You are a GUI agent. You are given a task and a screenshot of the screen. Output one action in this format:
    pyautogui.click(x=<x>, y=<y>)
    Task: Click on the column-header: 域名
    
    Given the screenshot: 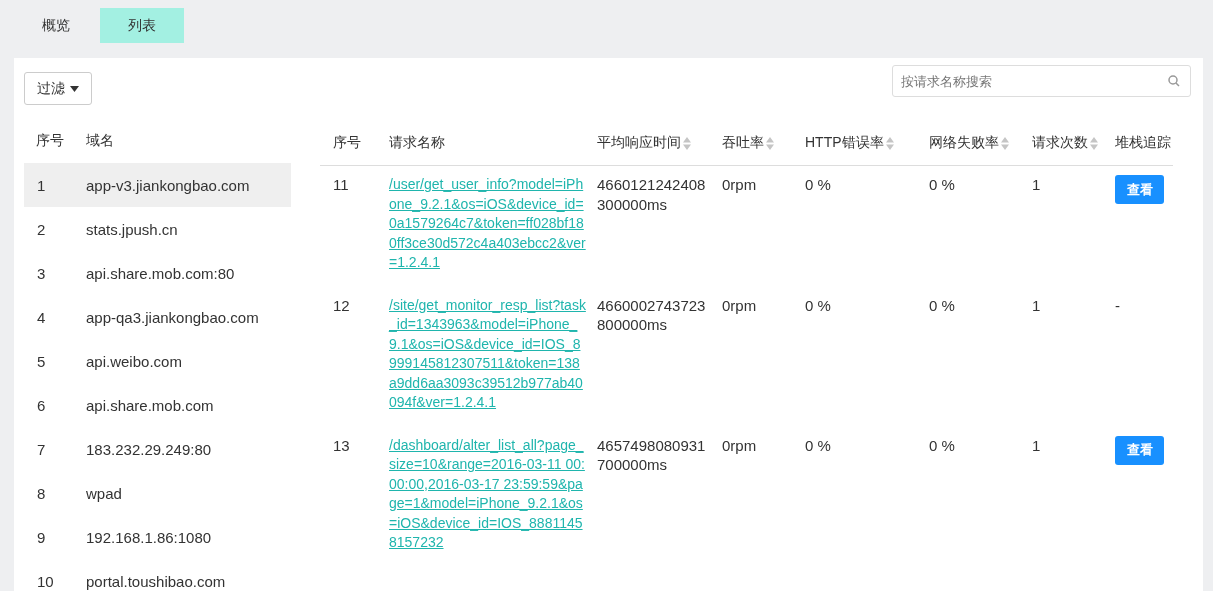 What is the action you would take?
    pyautogui.click(x=100, y=141)
    